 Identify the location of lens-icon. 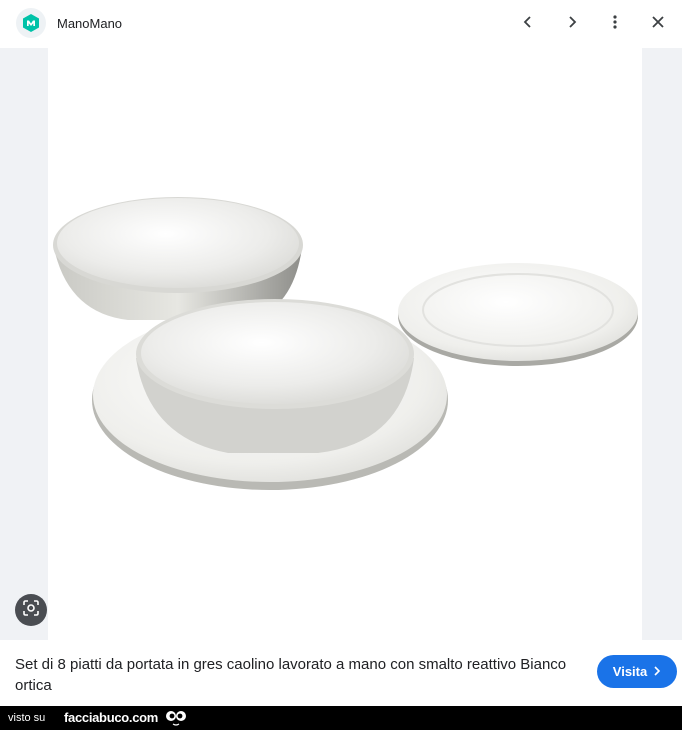
(31, 610).